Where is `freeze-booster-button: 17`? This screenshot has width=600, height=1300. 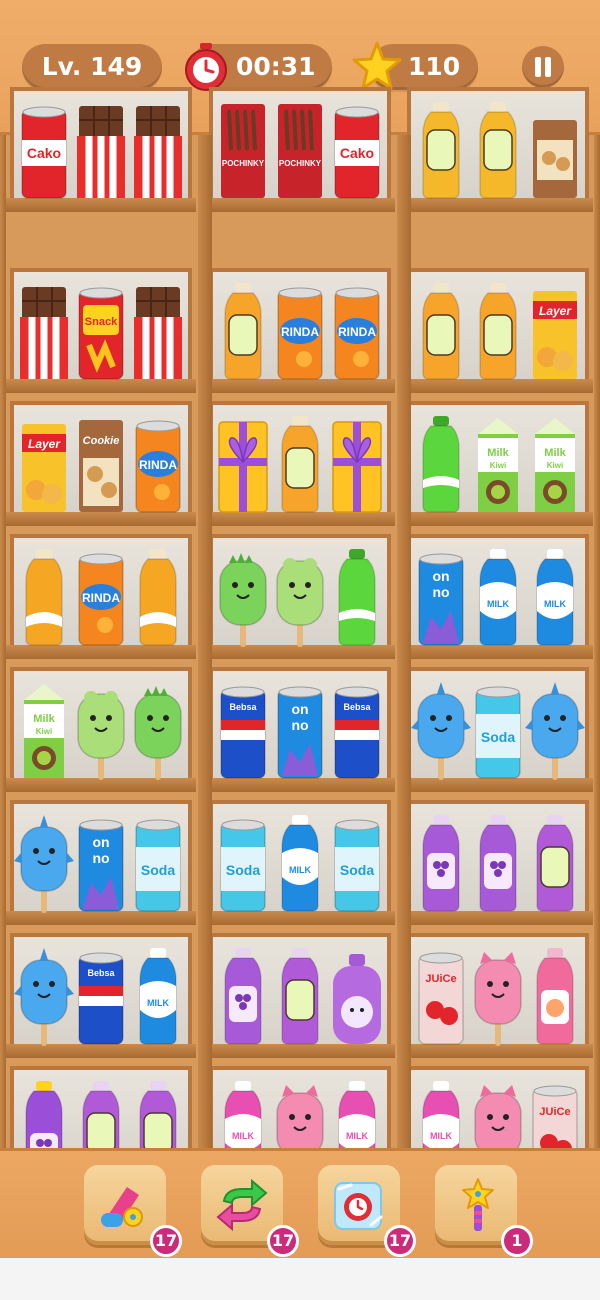 freeze-booster-button: 17 is located at coordinates (367, 1211).